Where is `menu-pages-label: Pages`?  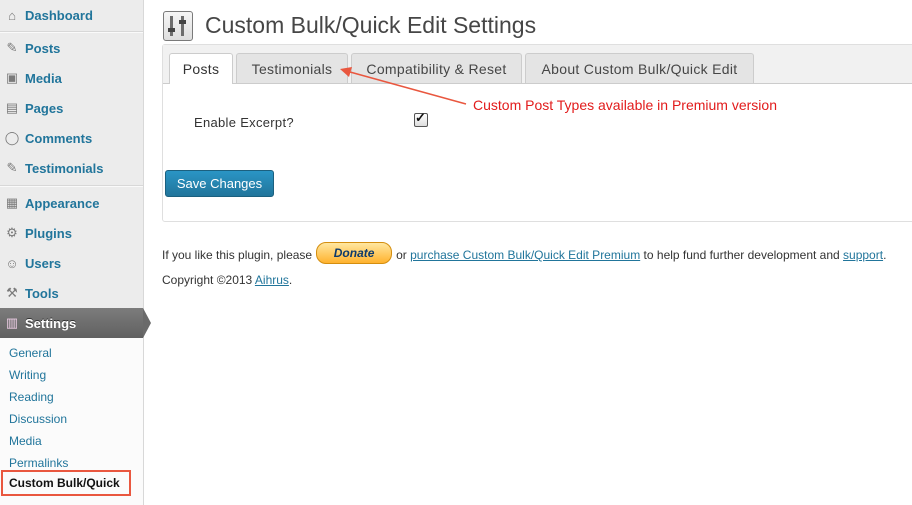 menu-pages-label: Pages is located at coordinates (44, 108).